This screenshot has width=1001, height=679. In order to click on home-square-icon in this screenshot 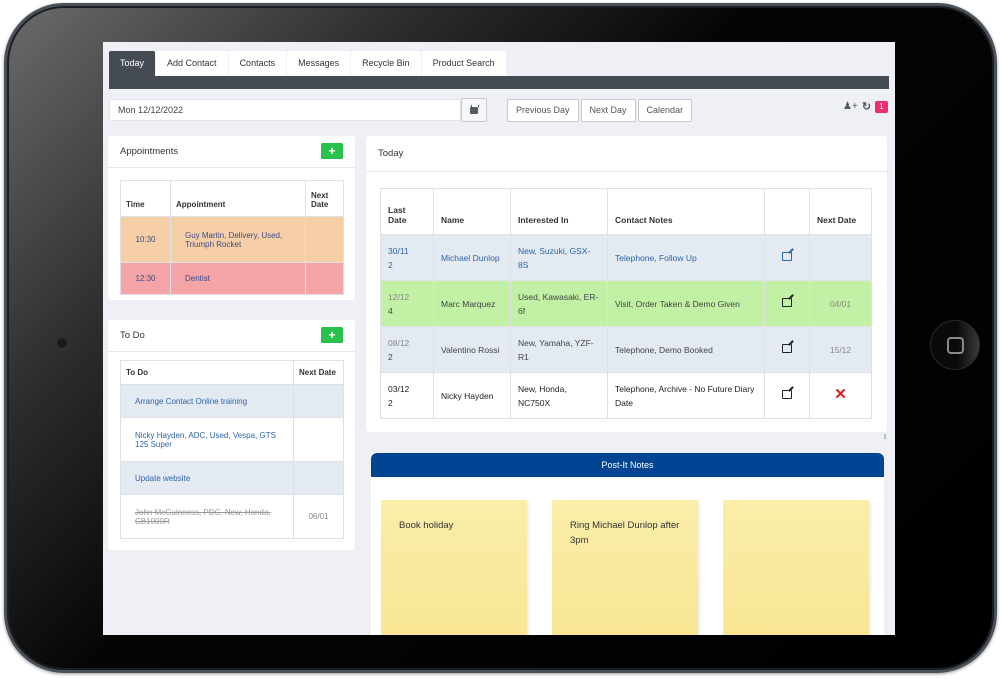, I will do `click(955, 345)`.